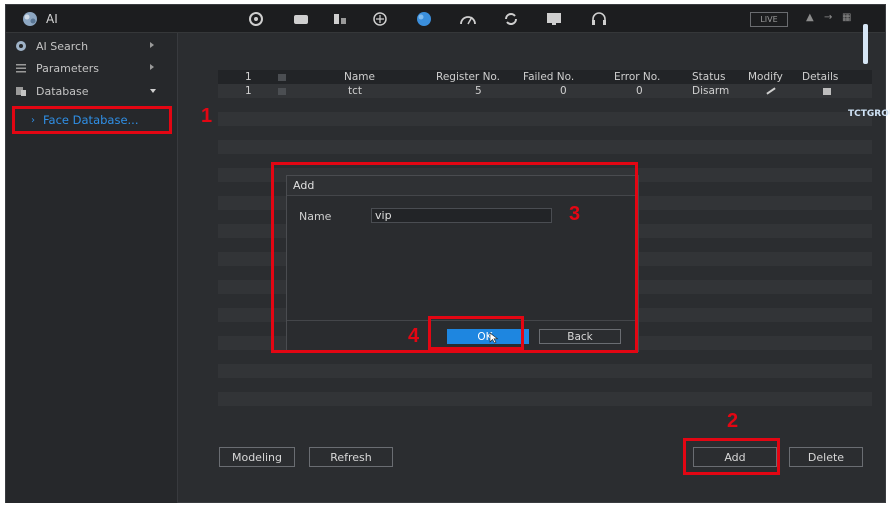  I want to click on menu-grid-icon: ▦, so click(846, 17).